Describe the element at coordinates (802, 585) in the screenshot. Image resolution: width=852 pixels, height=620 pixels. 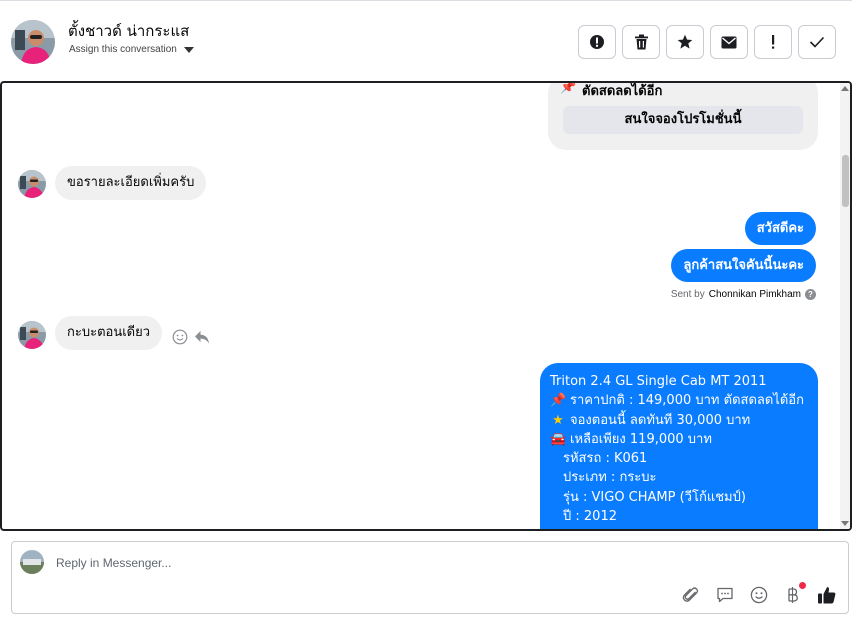
I see `notification-dot` at that location.